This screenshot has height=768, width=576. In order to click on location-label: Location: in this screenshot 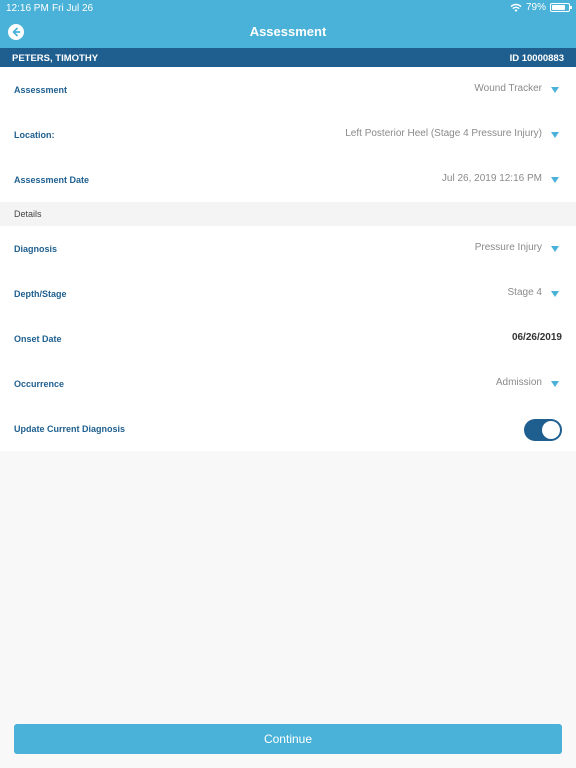, I will do `click(34, 135)`.